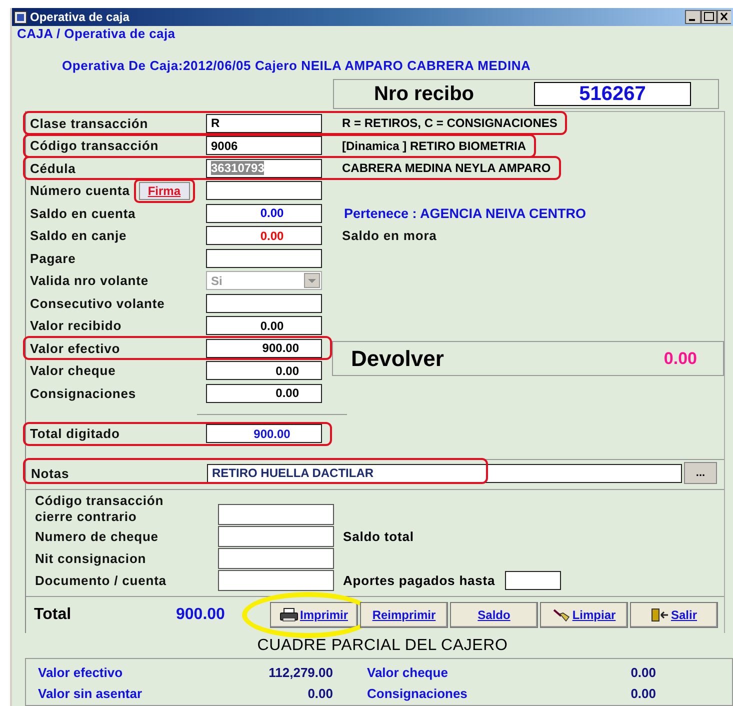 This screenshot has height=706, width=733. I want to click on summary-label: Consignaciones, so click(417, 693).